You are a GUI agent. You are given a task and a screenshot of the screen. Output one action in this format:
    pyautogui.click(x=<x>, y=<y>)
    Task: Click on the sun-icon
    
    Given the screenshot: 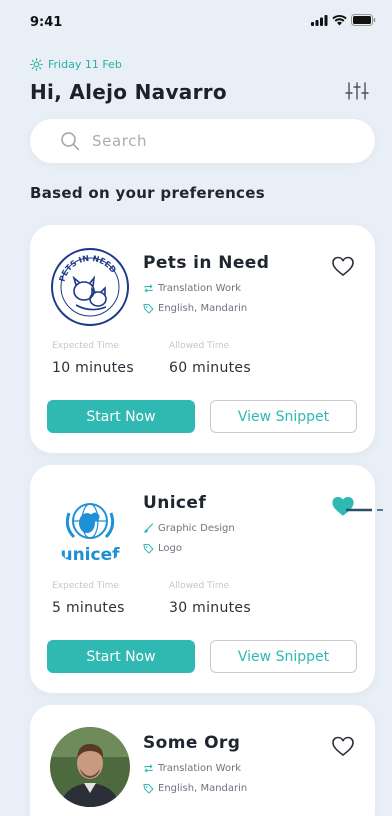 What is the action you would take?
    pyautogui.click(x=36, y=64)
    